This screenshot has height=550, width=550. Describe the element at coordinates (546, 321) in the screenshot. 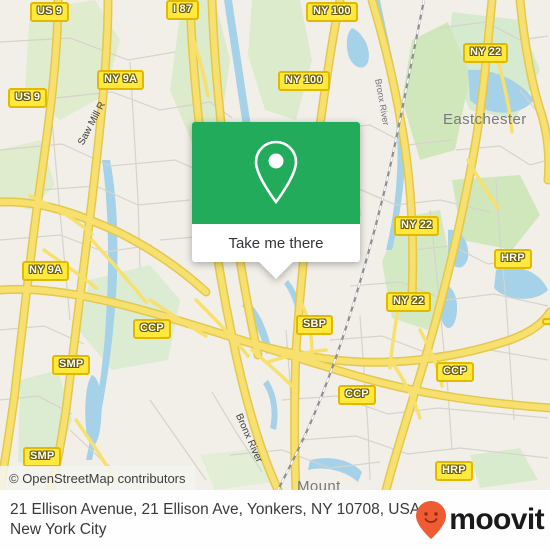

I see `route-shield-clipped` at that location.